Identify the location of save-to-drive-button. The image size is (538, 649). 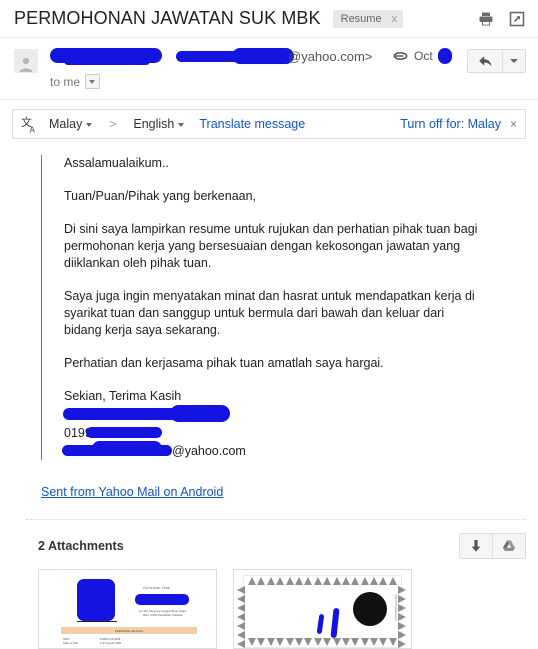
(508, 546).